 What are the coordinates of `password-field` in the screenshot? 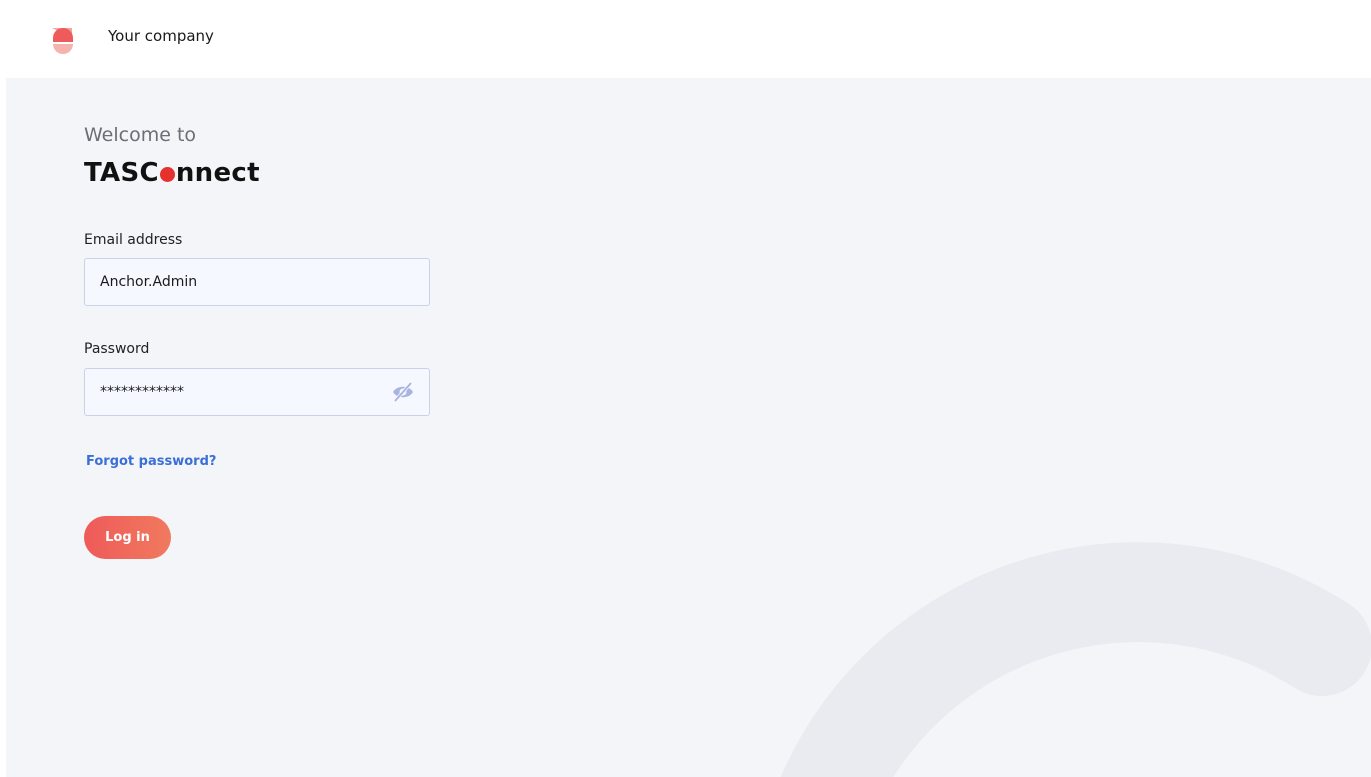 It's located at (232, 392).